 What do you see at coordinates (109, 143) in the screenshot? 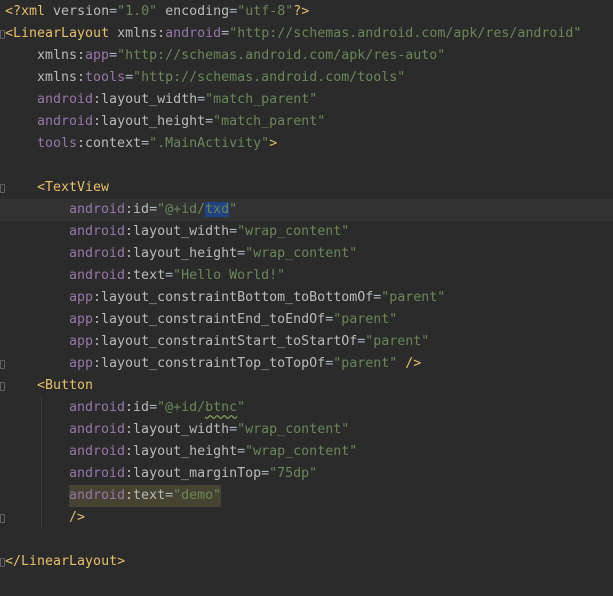
I see `code-token: :context` at bounding box center [109, 143].